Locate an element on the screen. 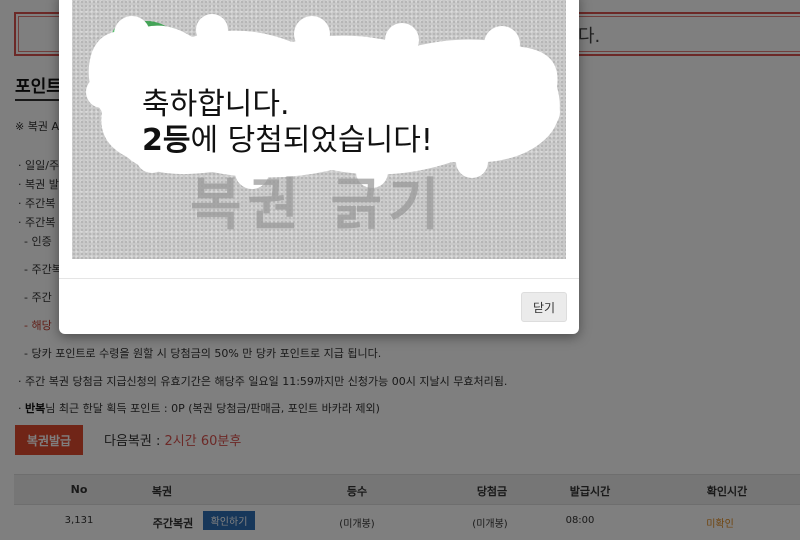 Image resolution: width=800 pixels, height=540 pixels. rank-line: 2등에 당첨되었습니다! is located at coordinates (287, 140).